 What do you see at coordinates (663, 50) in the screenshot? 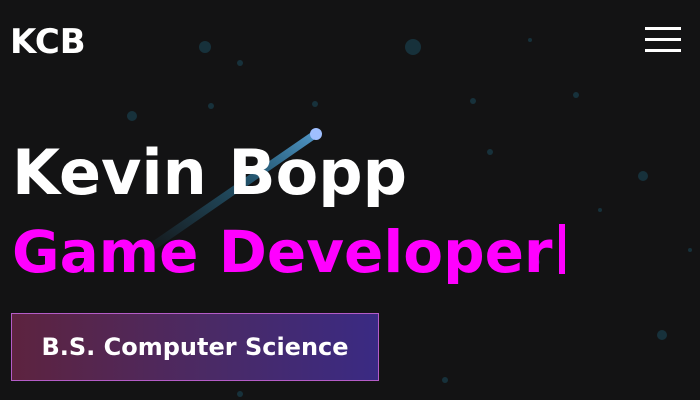
I see `menu-bar-bottom` at bounding box center [663, 50].